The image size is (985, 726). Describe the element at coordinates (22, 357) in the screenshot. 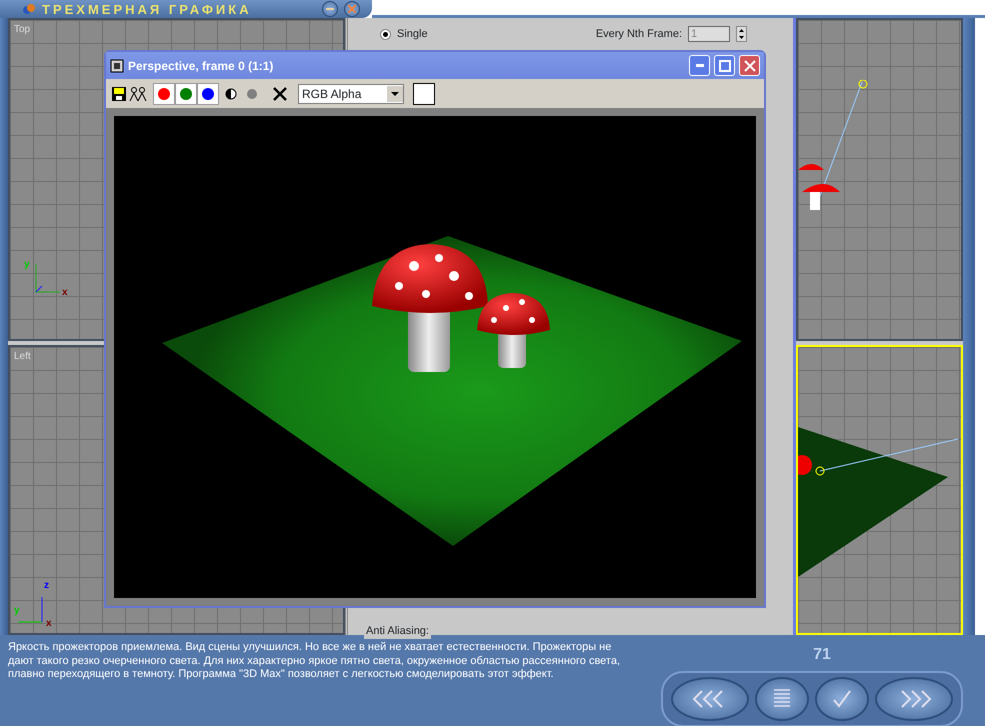

I see `viewport-label: Left` at that location.